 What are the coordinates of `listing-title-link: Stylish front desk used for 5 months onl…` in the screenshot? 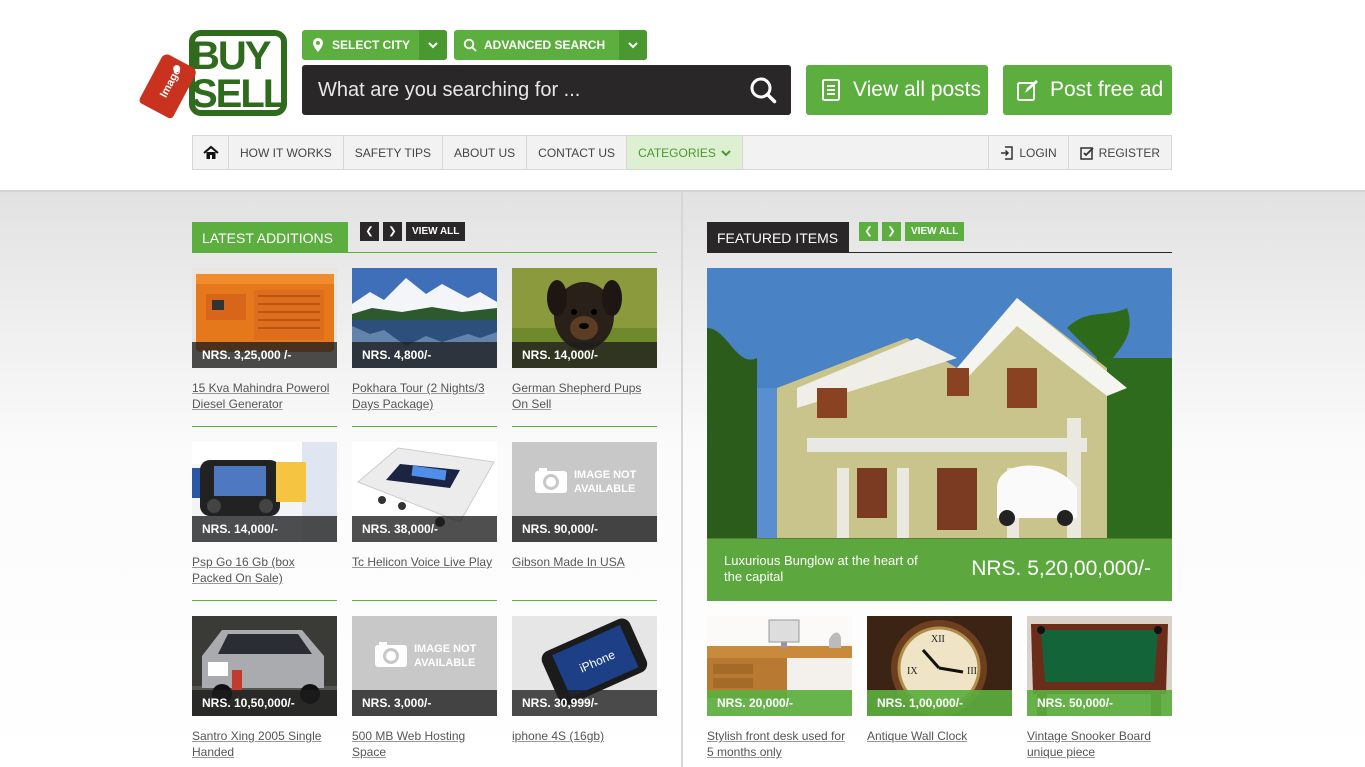 It's located at (779, 744).